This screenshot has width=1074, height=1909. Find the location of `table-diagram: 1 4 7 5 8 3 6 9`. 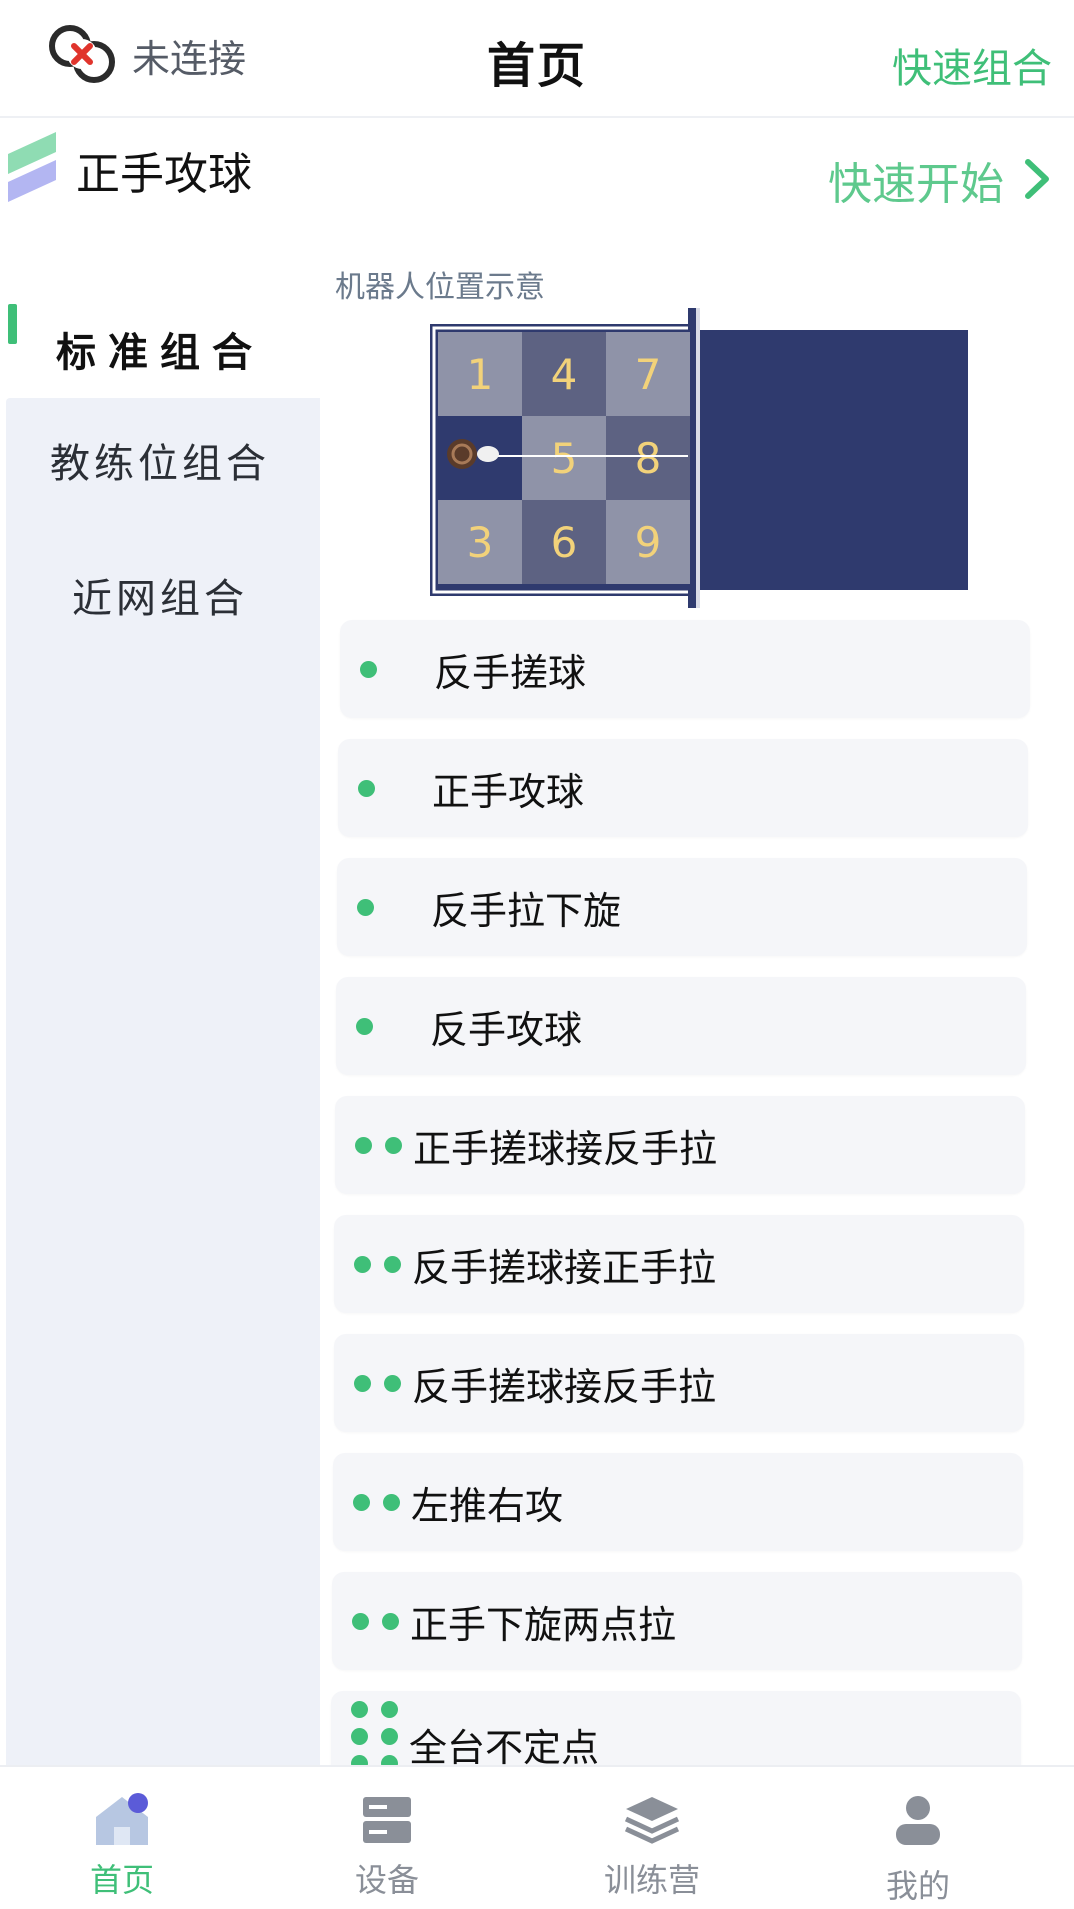

table-diagram: 1 4 7 5 8 3 6 9 is located at coordinates (700, 458).